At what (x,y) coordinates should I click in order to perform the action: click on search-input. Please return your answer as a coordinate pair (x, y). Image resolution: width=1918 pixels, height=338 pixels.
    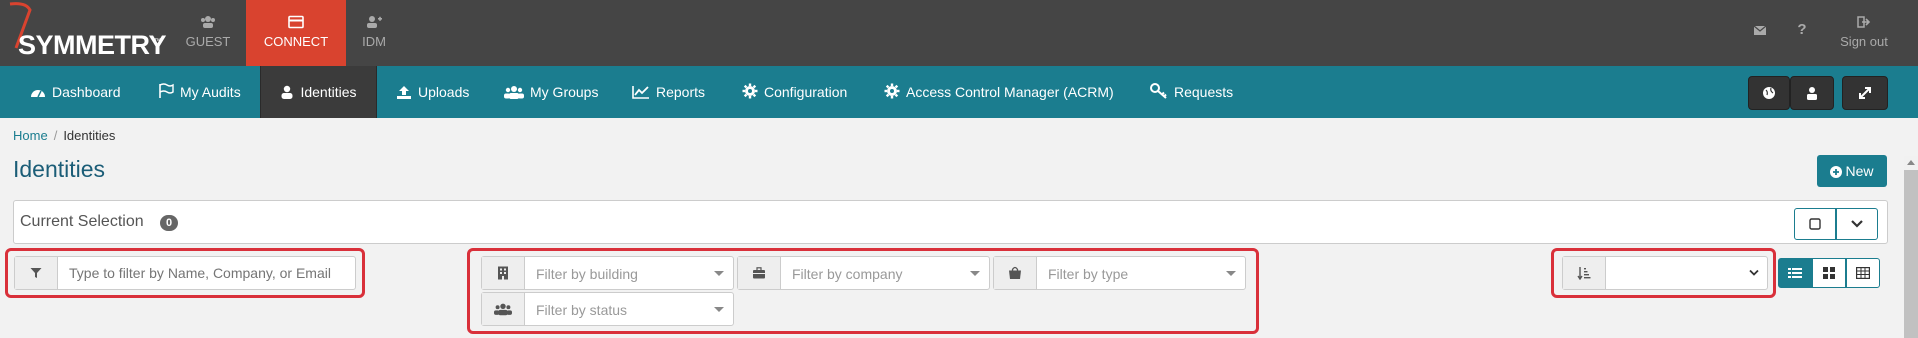
    Looking at the image, I should click on (204, 273).